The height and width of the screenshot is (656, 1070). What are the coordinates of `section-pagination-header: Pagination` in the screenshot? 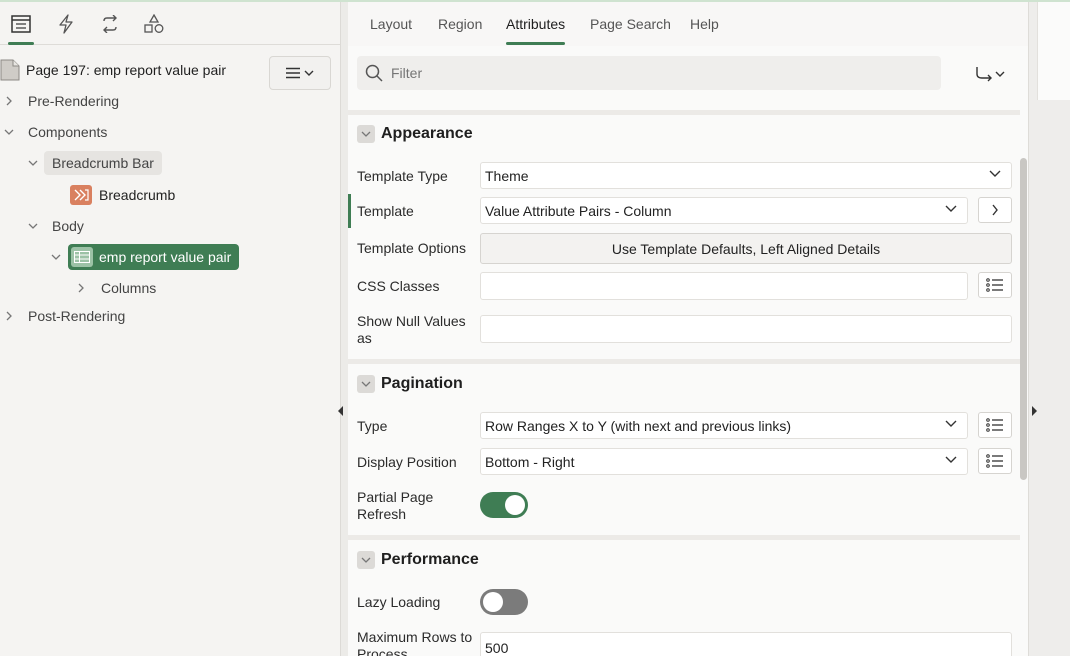 It's located at (410, 384).